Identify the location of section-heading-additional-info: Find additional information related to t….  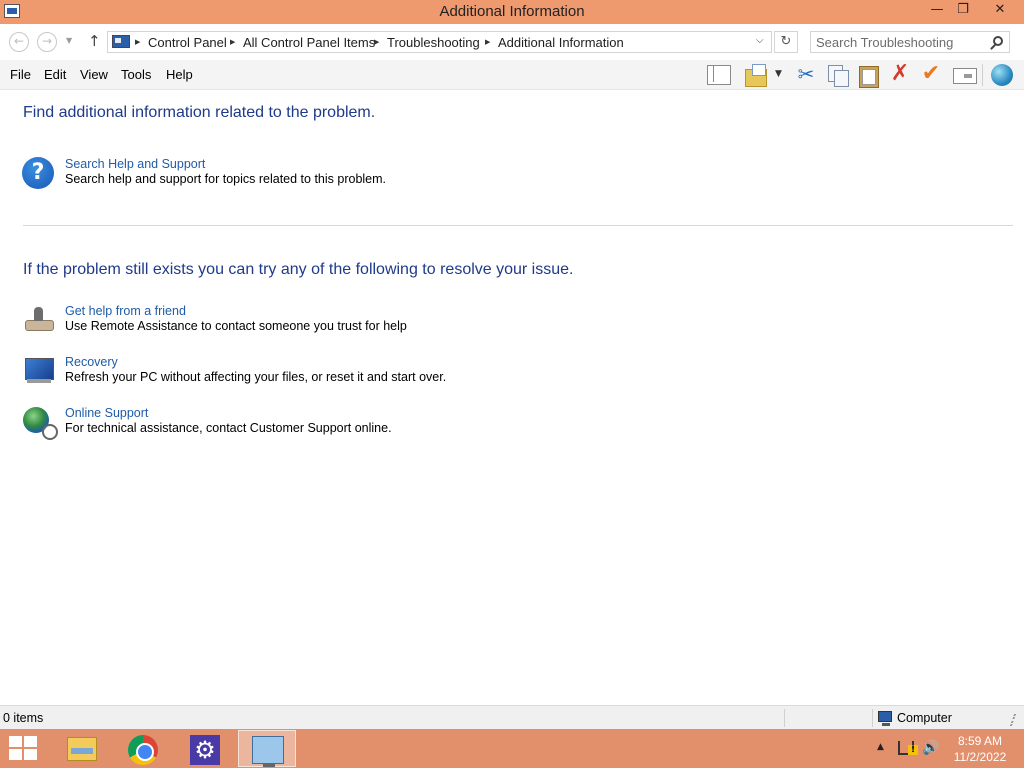
(199, 112).